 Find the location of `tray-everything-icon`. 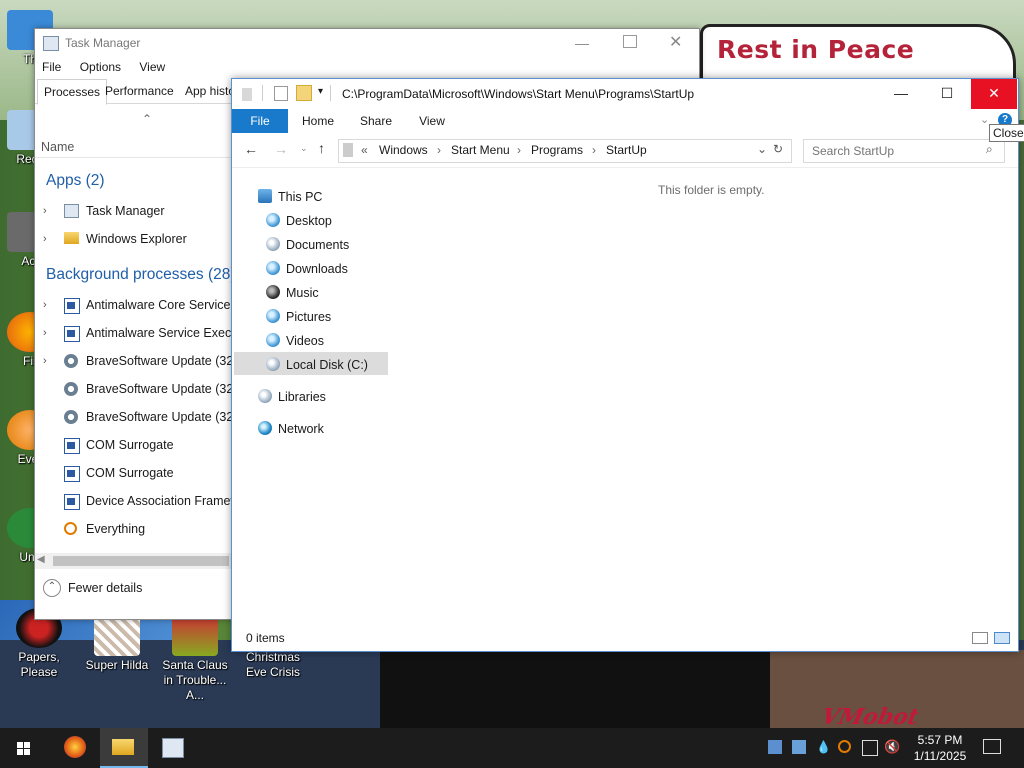

tray-everything-icon is located at coordinates (844, 746).